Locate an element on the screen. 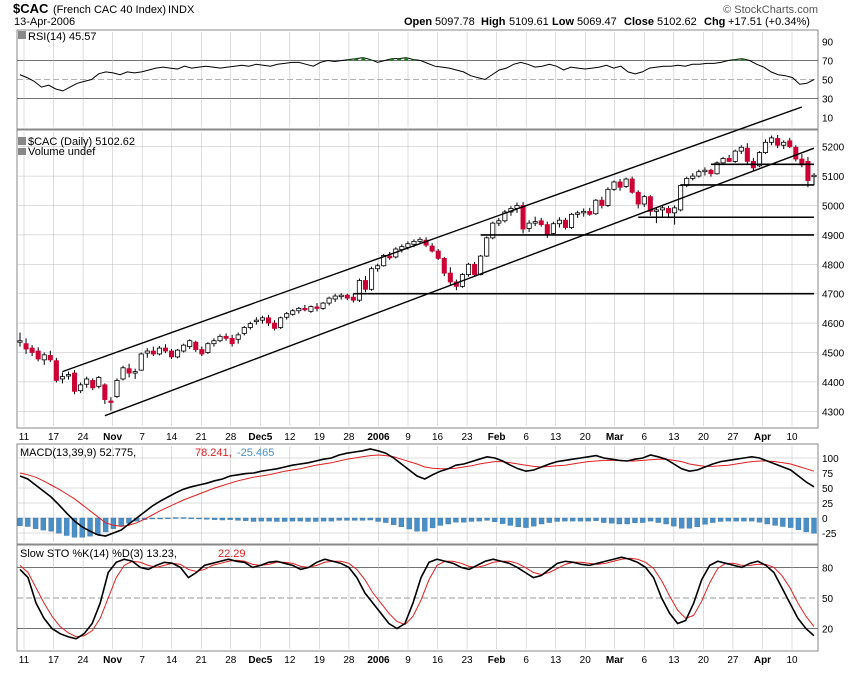 The image size is (850, 673). x-axis-label: 16 is located at coordinates (438, 660).